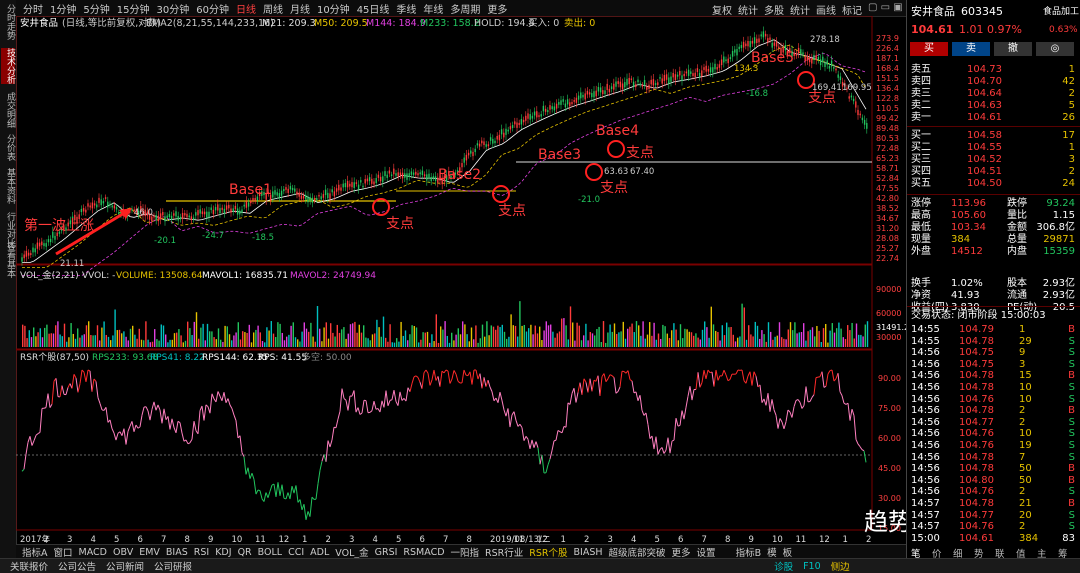 The image size is (1080, 573). What do you see at coordinates (270, 552) in the screenshot?
I see `indicator-tab: BOLL` at bounding box center [270, 552].